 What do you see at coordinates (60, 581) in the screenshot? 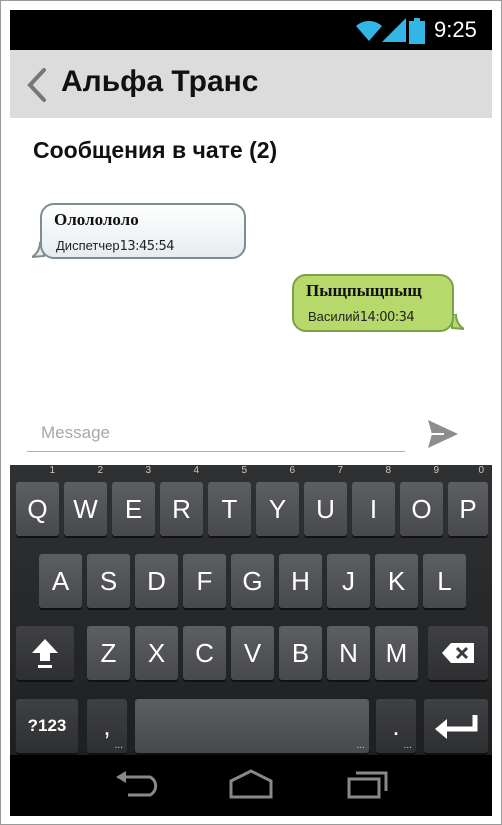
I see `key-a: A` at bounding box center [60, 581].